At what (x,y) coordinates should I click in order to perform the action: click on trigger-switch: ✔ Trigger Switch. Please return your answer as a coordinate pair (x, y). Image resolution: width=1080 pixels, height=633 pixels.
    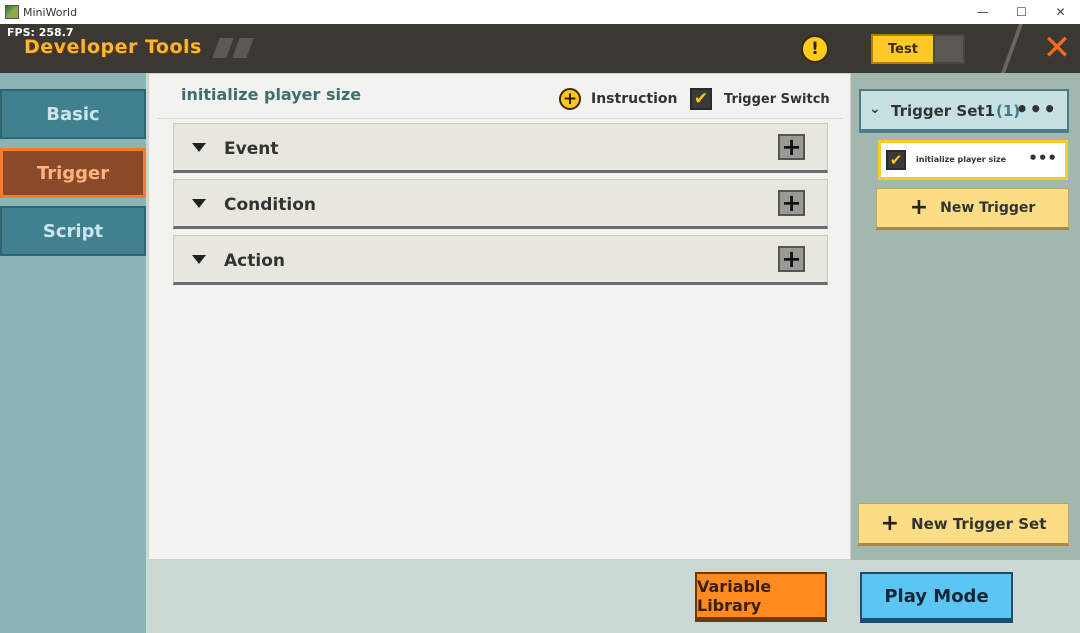
    Looking at the image, I should click on (760, 99).